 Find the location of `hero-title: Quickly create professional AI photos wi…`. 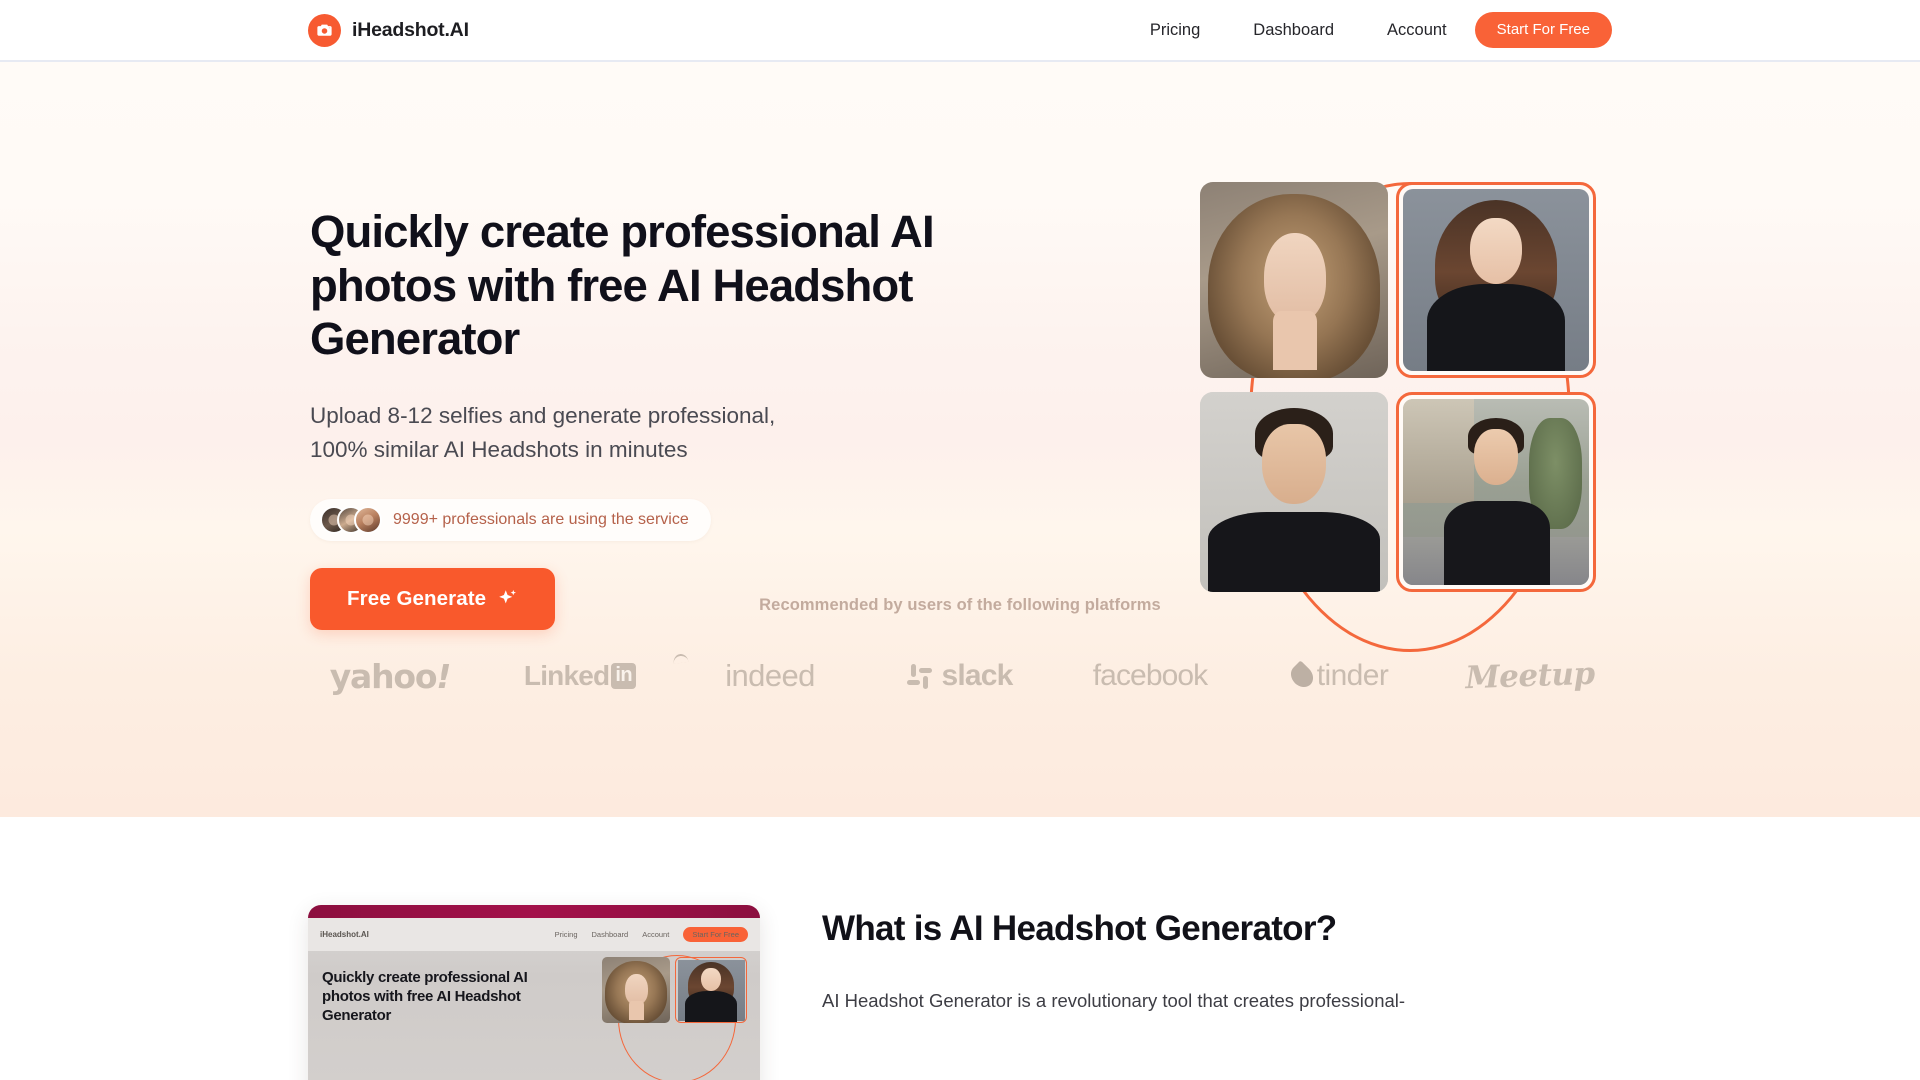

hero-title: Quickly create professional AI photos wi… is located at coordinates (622, 285).